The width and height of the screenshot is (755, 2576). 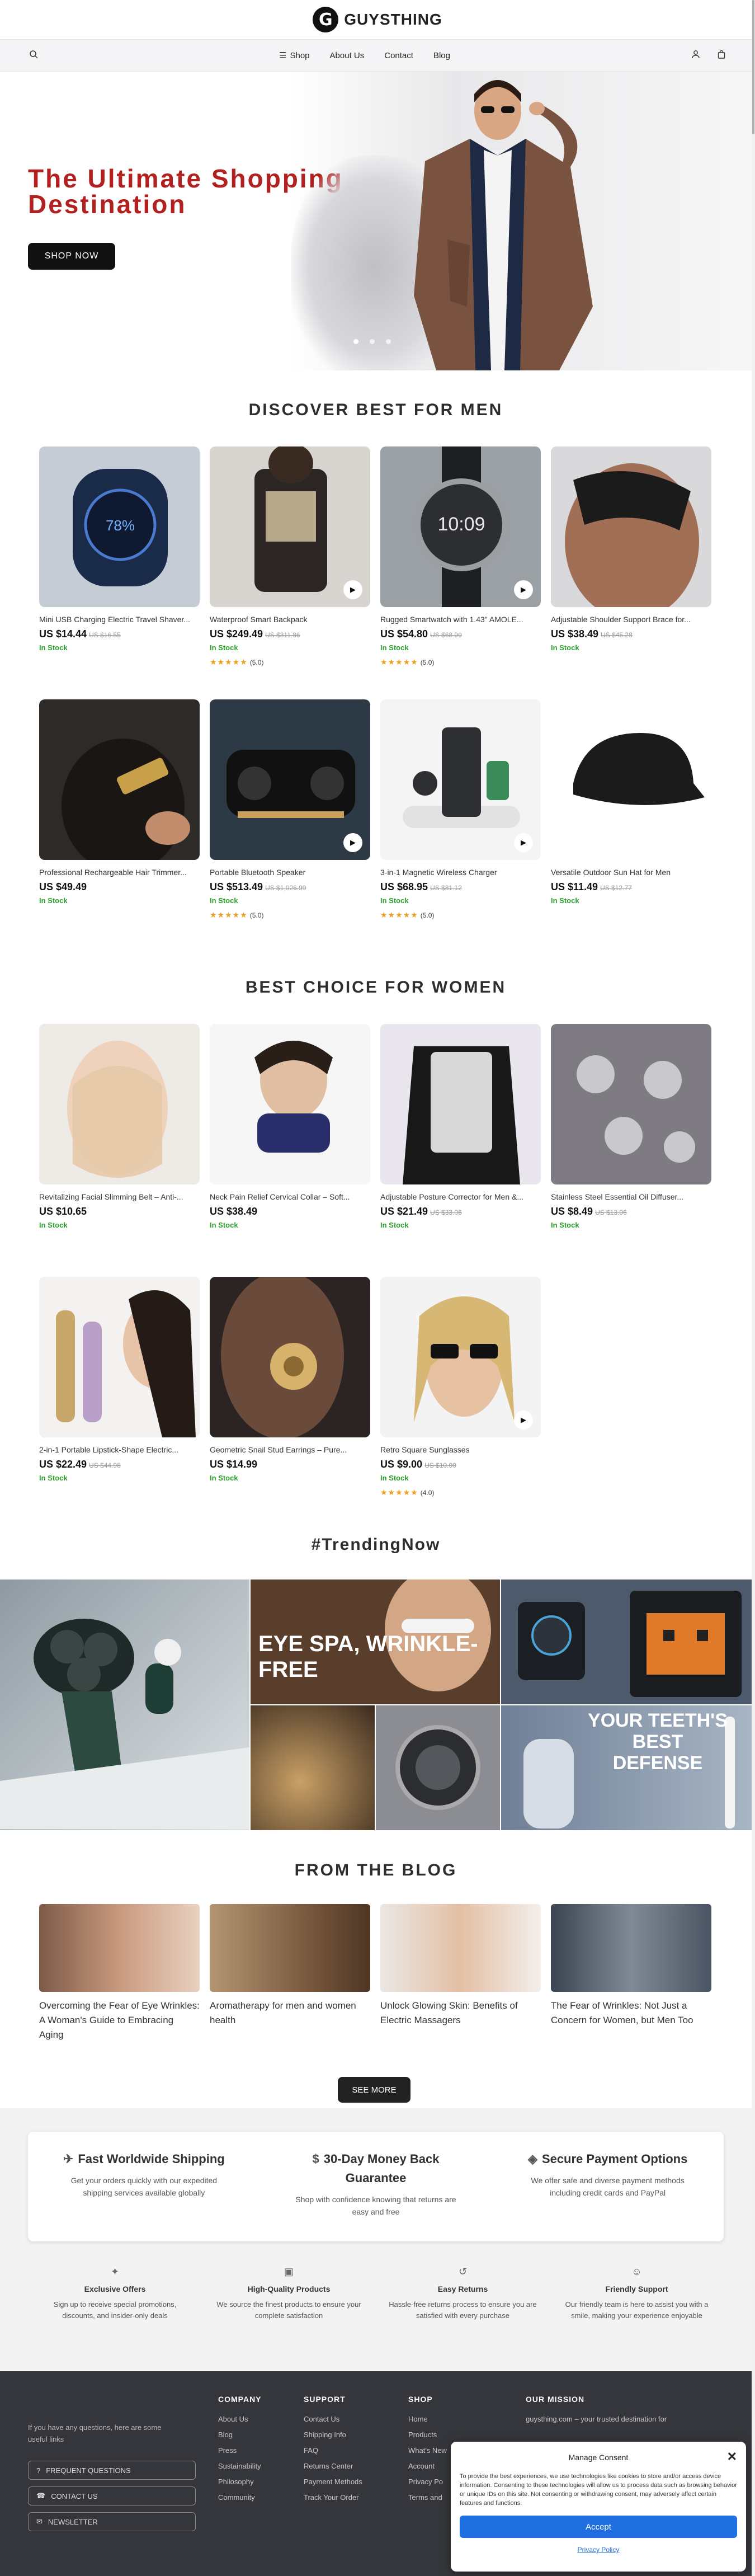 What do you see at coordinates (460, 872) in the screenshot?
I see `product-name: 3-in-1 Magnetic Wireless Charger` at bounding box center [460, 872].